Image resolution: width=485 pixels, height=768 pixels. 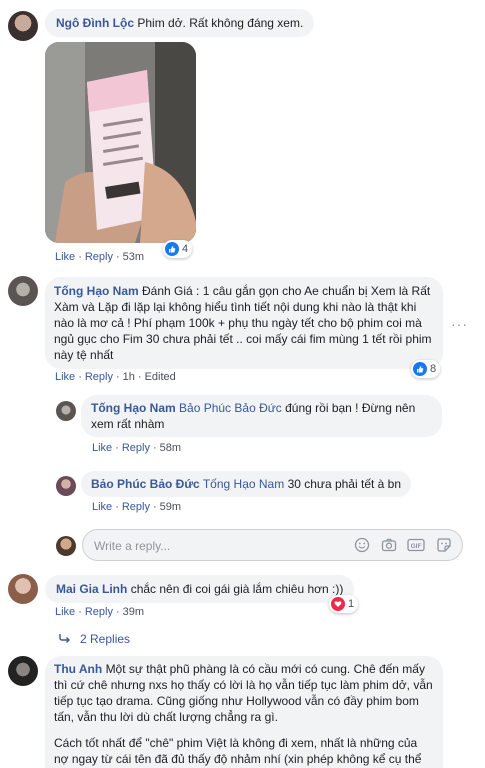 I want to click on timestamp: 39m, so click(x=133, y=612).